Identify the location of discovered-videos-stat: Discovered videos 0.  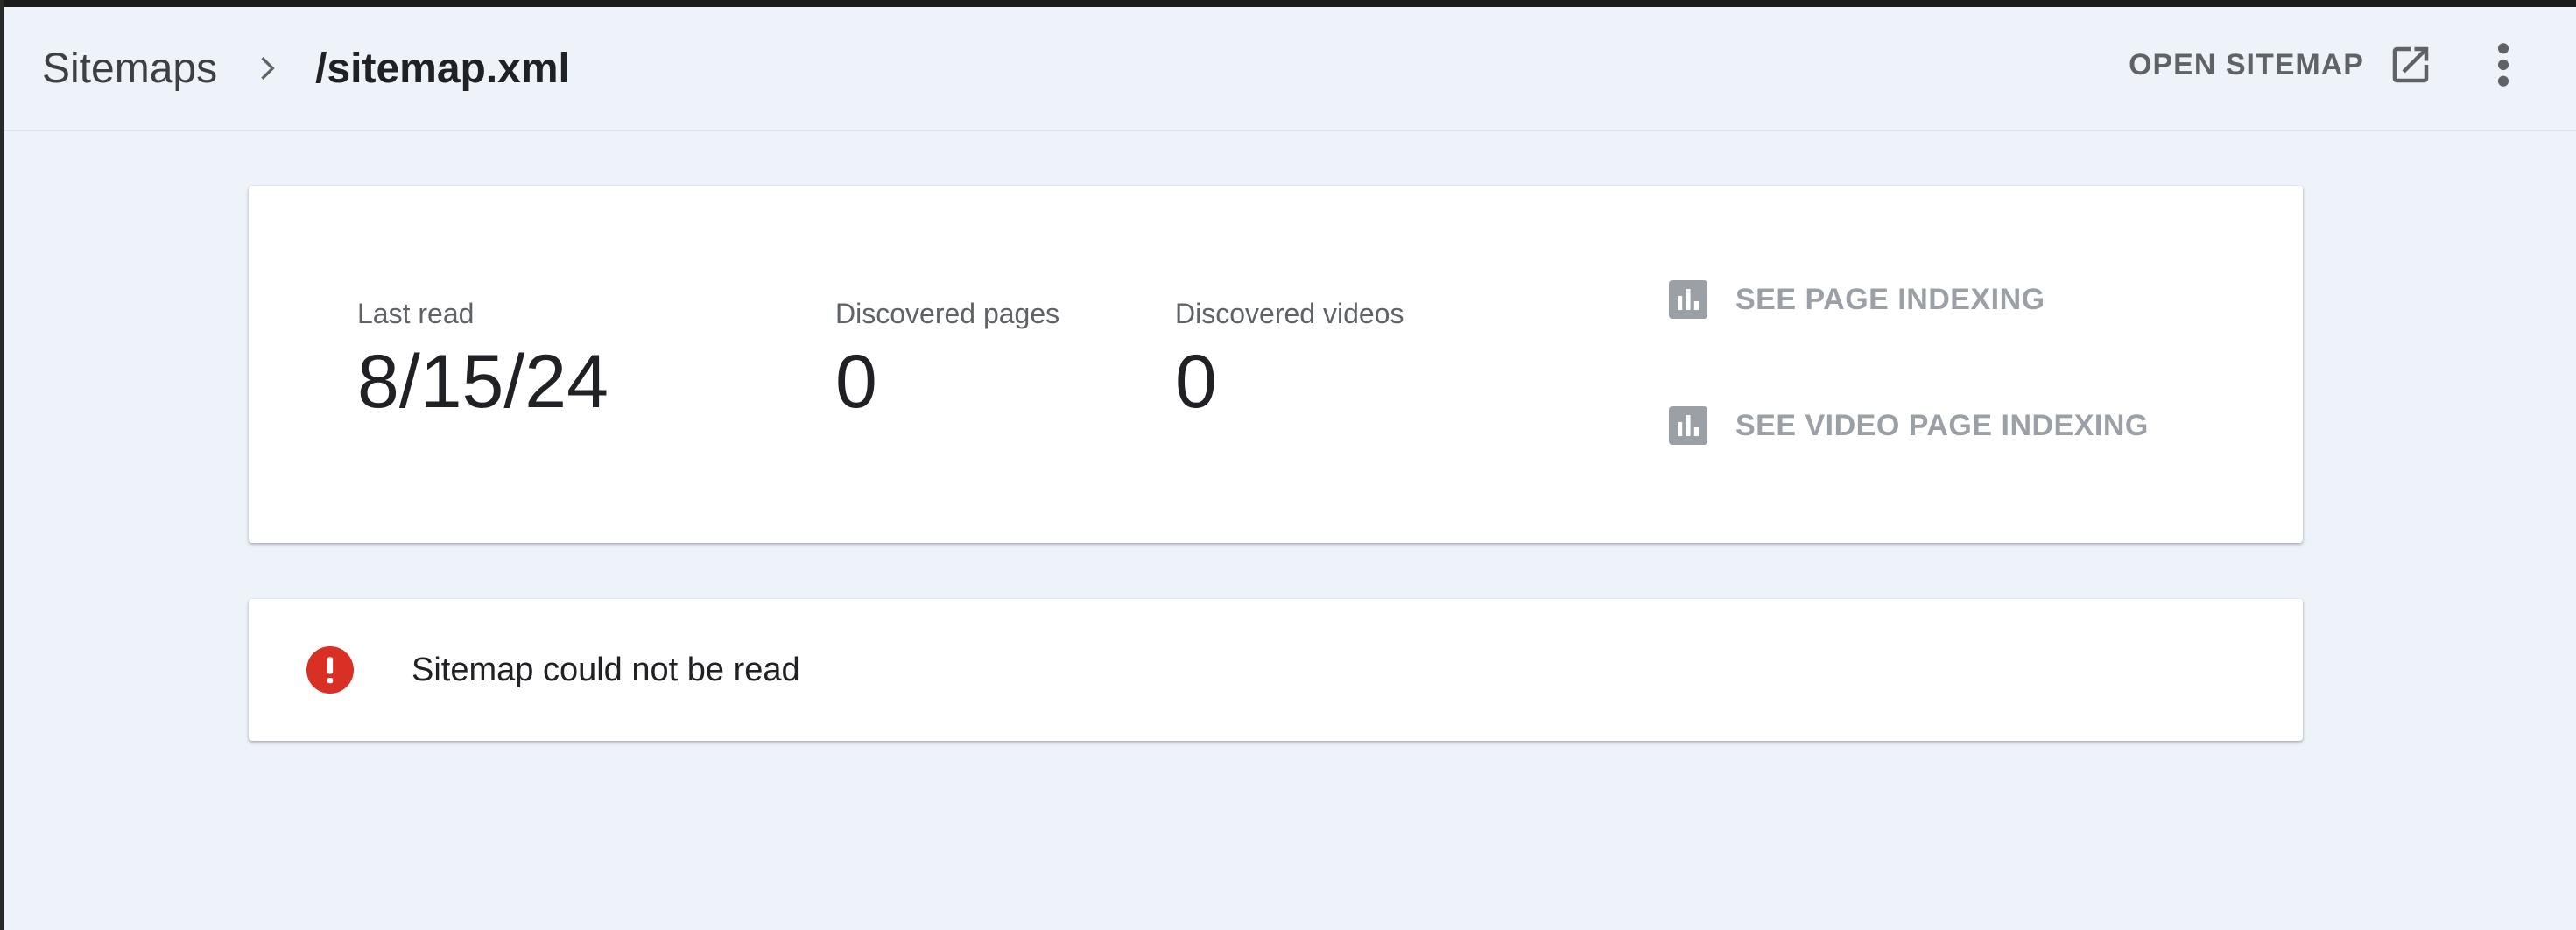
(1289, 361).